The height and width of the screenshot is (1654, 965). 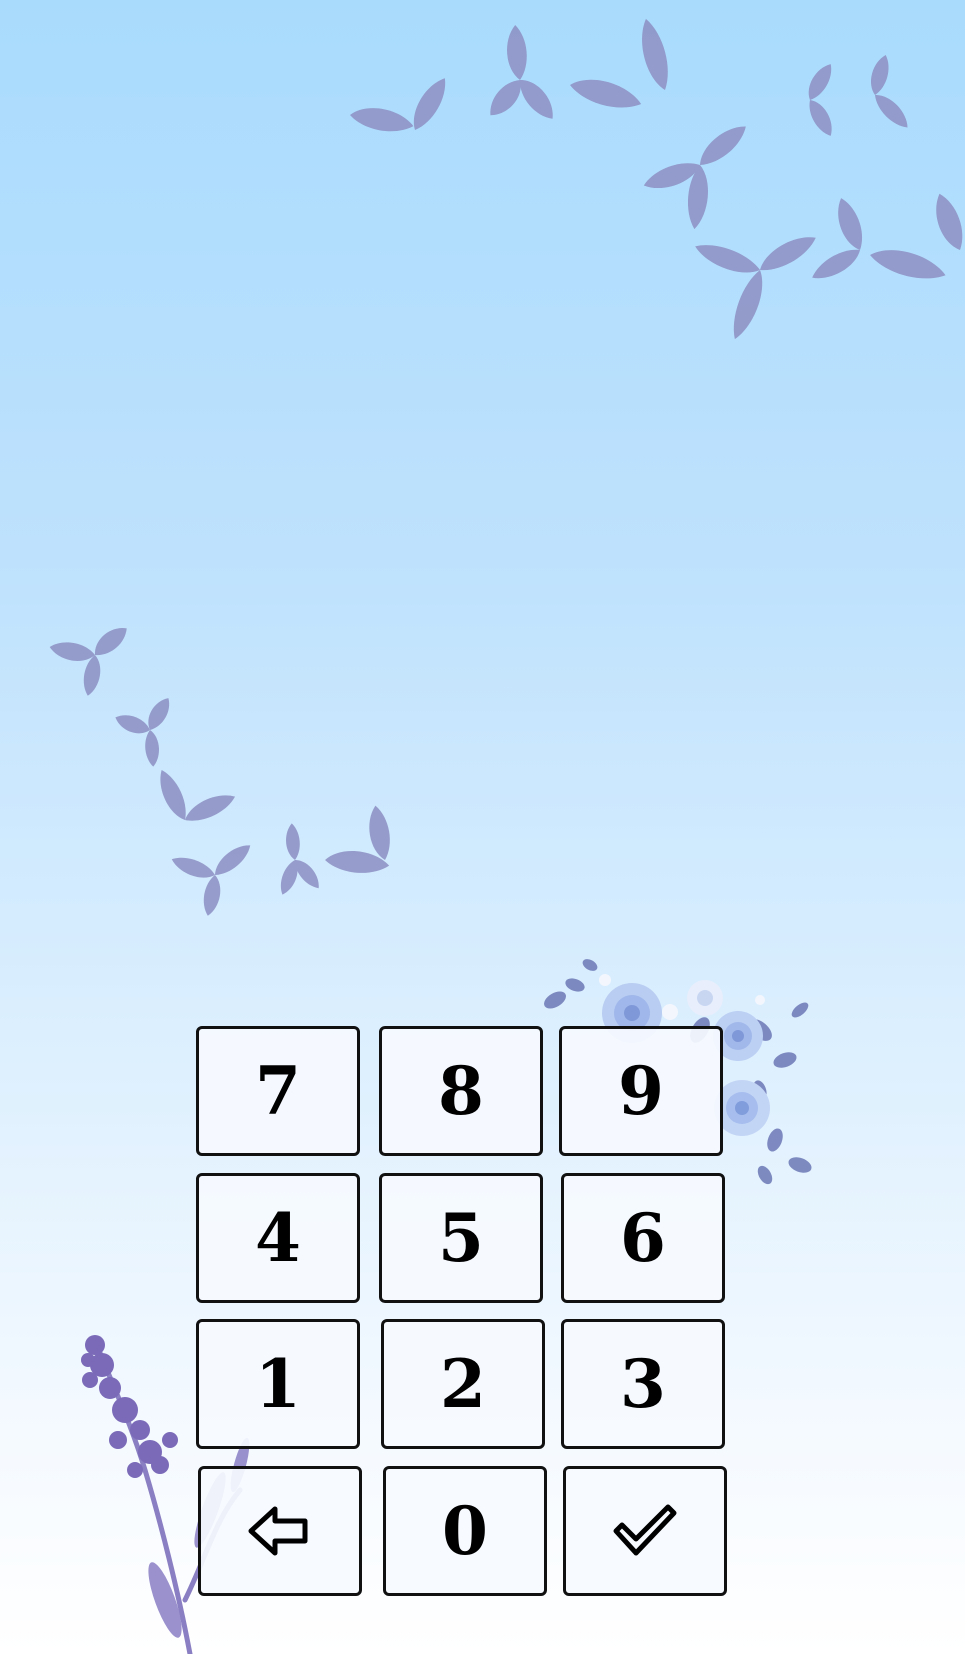 I want to click on key-9: 9, so click(x=641, y=1091).